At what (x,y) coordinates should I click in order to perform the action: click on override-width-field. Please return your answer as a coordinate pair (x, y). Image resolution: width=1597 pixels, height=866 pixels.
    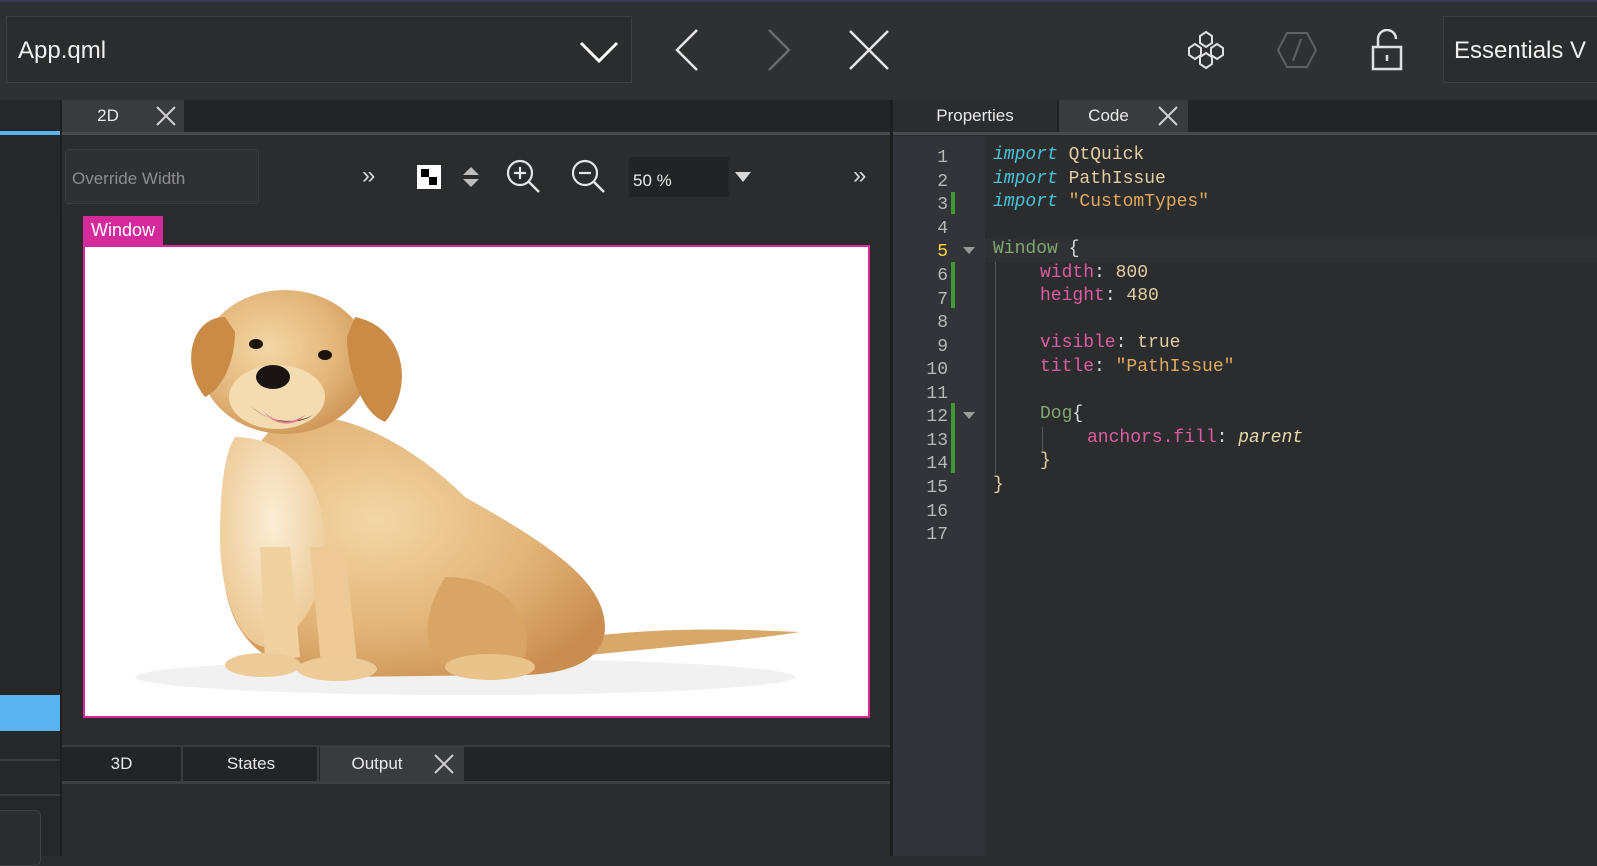
    Looking at the image, I should click on (162, 176).